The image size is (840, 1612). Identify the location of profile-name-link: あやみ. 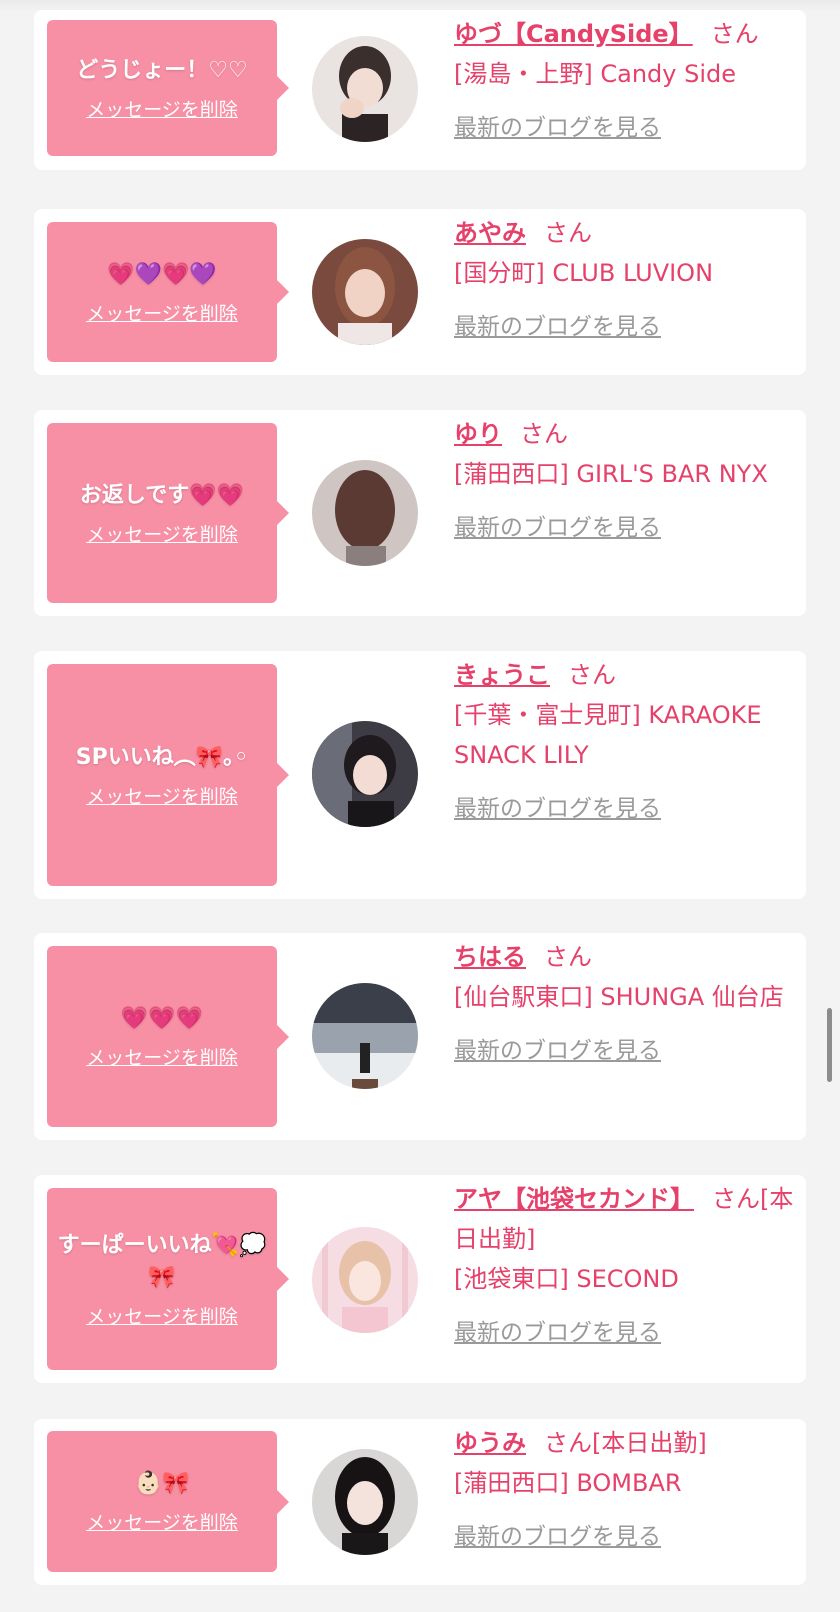
(490, 233).